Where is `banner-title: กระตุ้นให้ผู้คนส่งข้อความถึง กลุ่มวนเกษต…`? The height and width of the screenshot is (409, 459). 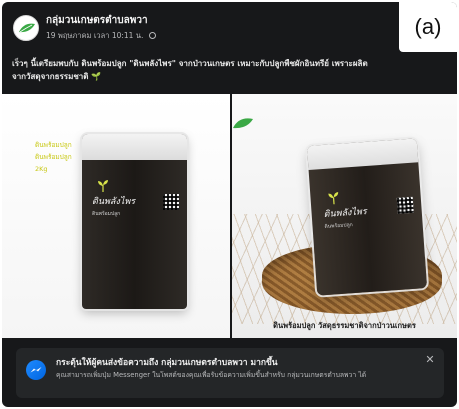
banner-title: กระตุ้นให้ผู้คนส่งข้อความถึง กลุ่มวนเกษต… is located at coordinates (167, 363).